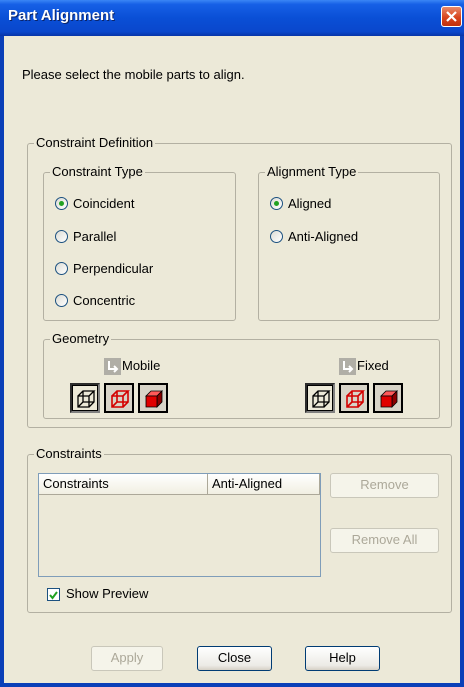 This screenshot has width=464, height=687. I want to click on mobile-edge-button, so click(119, 398).